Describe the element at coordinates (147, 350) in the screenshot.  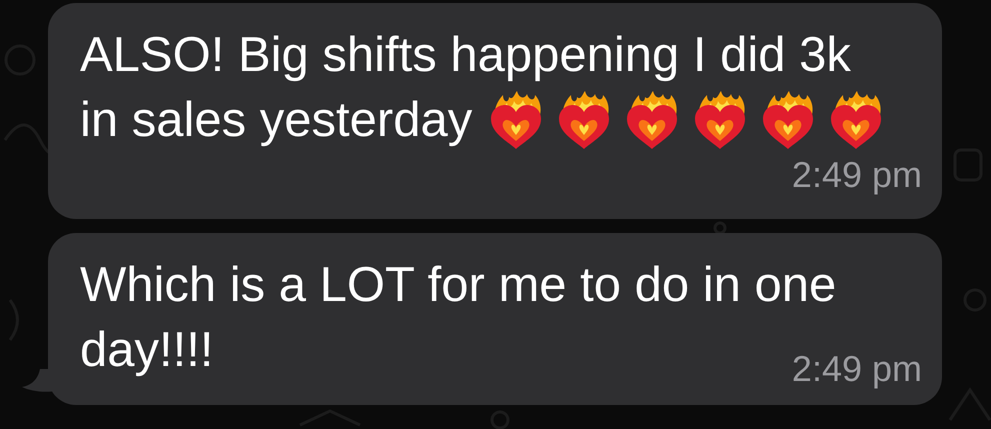
I see `message-text: day!!!!` at that location.